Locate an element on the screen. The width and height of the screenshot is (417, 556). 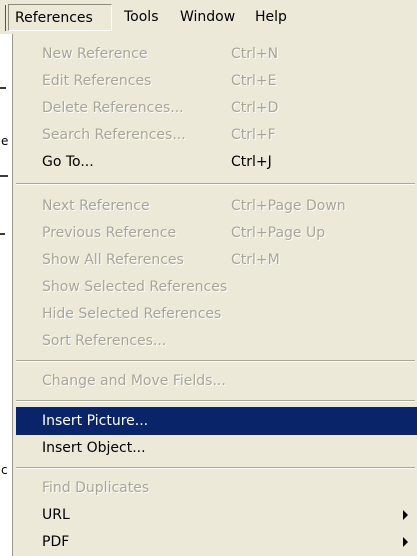
menu-item-hide-selected-references: Hide Selected References is located at coordinates (216, 314).